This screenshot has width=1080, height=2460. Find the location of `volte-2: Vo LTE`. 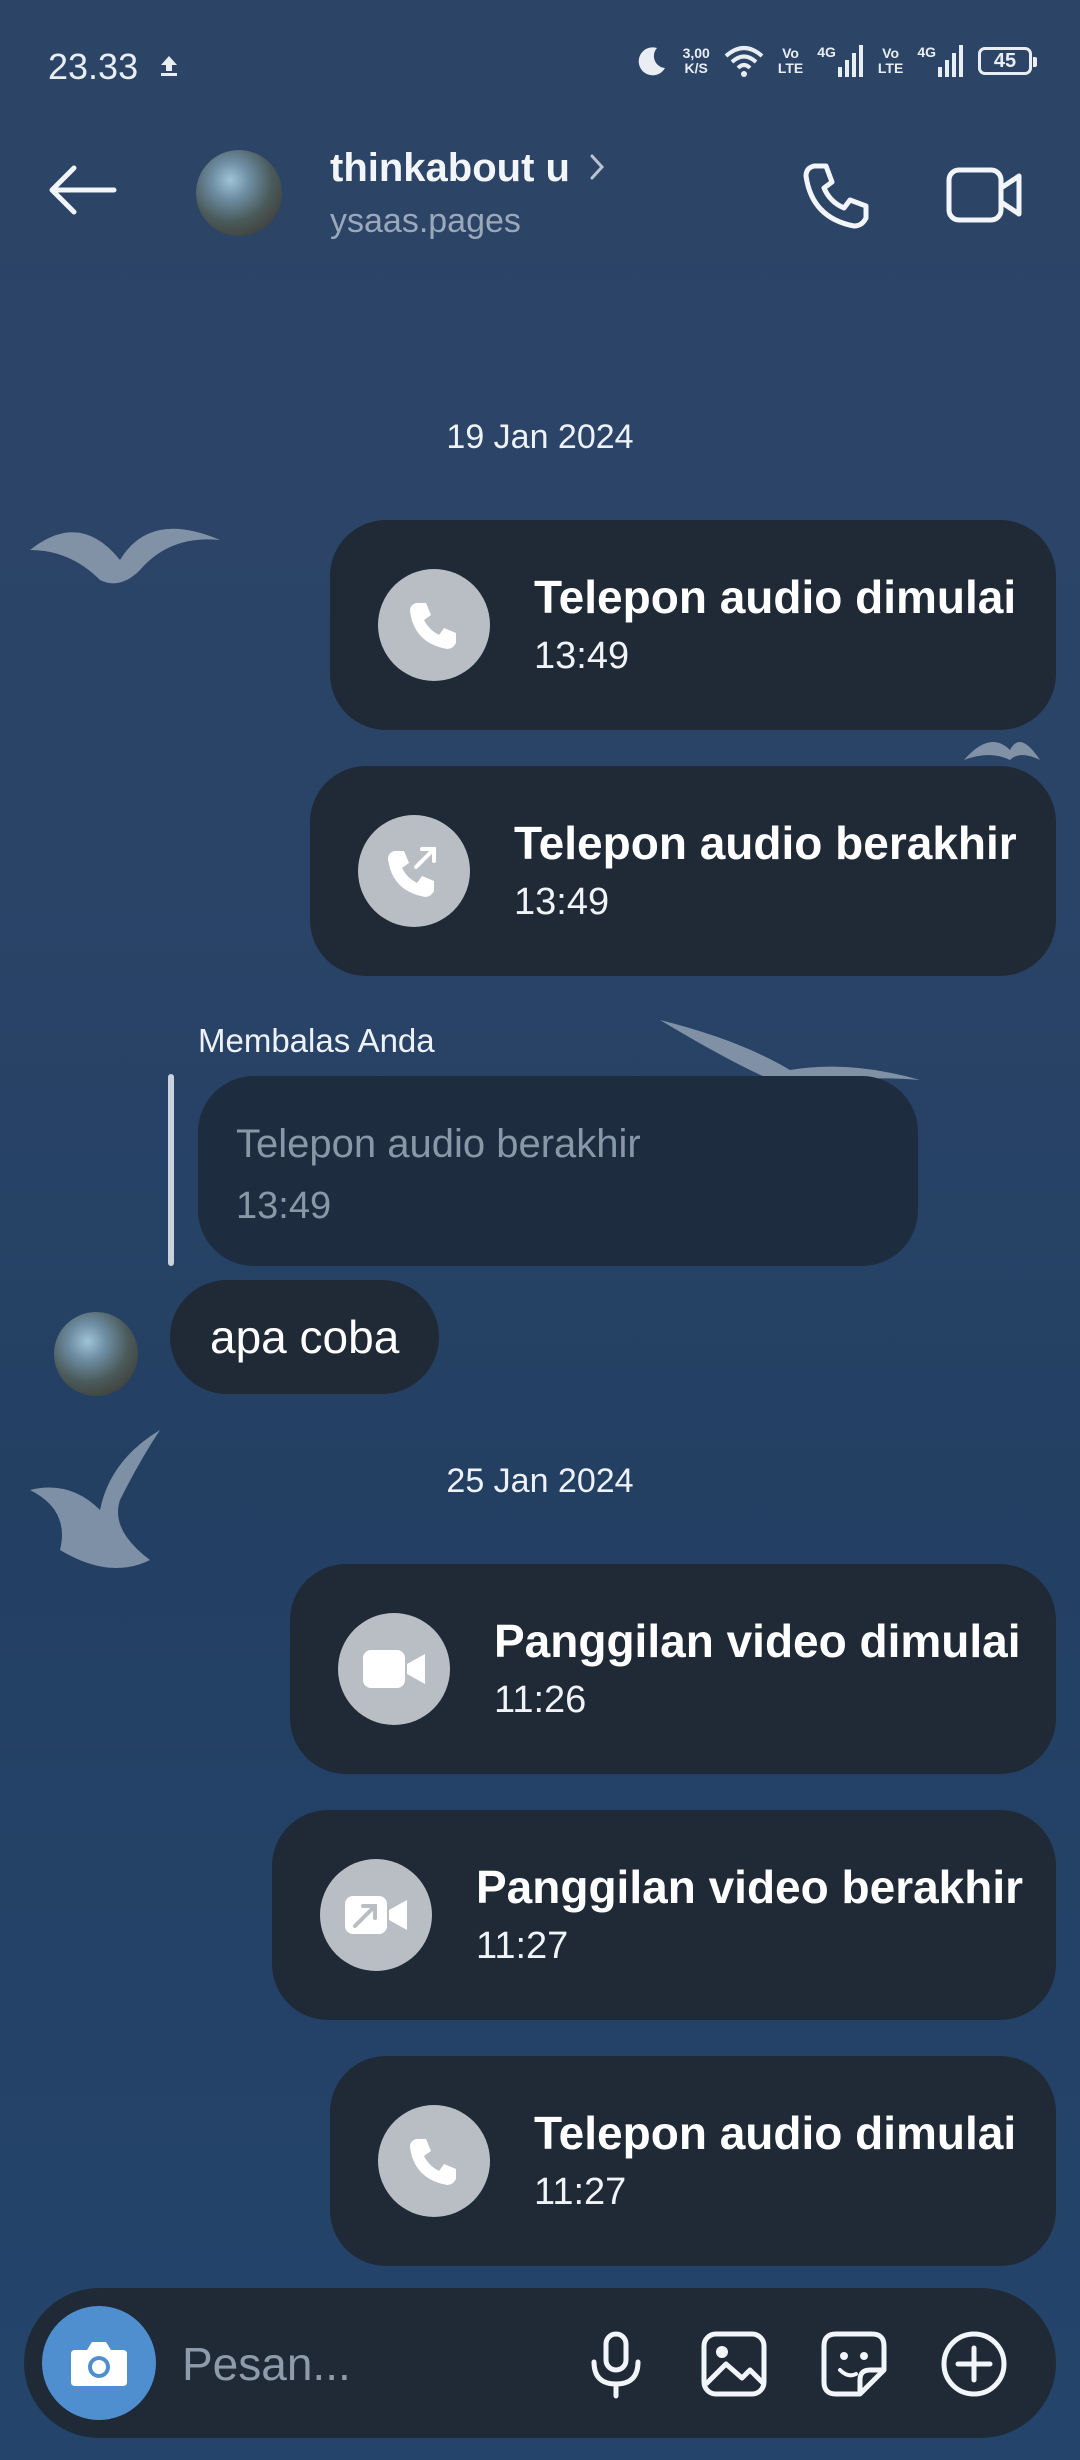

volte-2: Vo LTE is located at coordinates (890, 61).